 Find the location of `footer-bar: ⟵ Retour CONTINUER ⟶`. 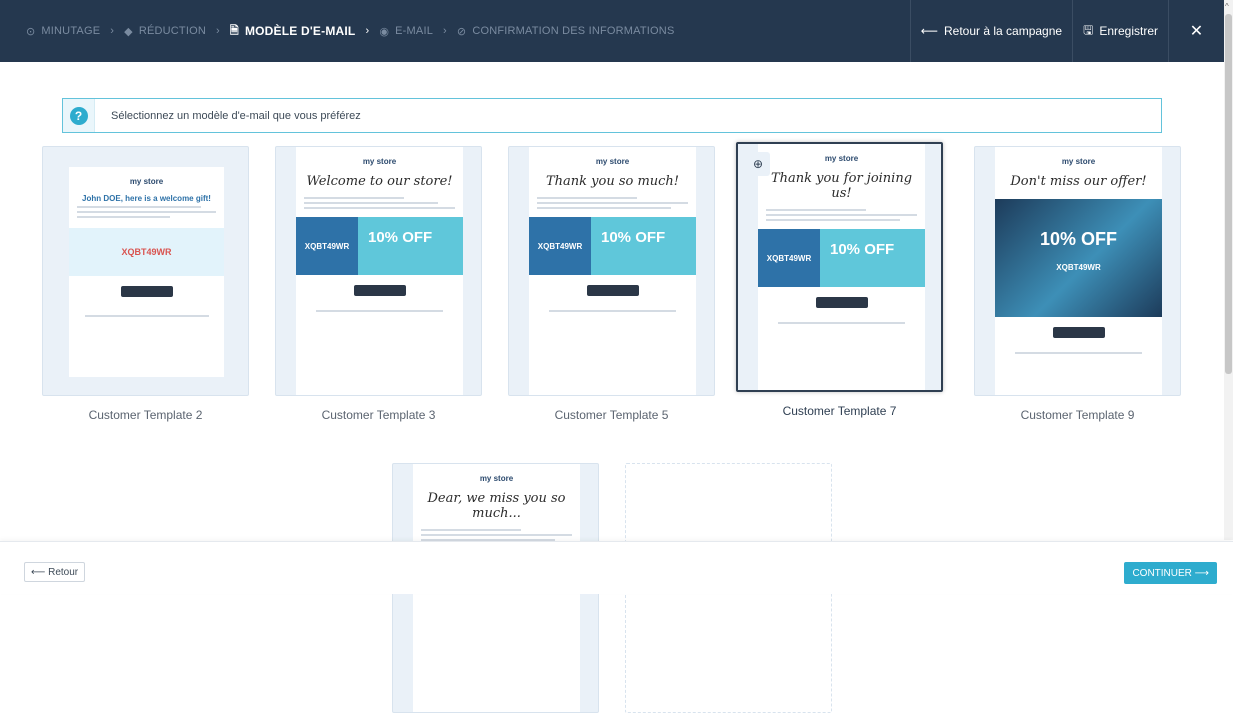

footer-bar: ⟵ Retour CONTINUER ⟶ is located at coordinates (616, 567).